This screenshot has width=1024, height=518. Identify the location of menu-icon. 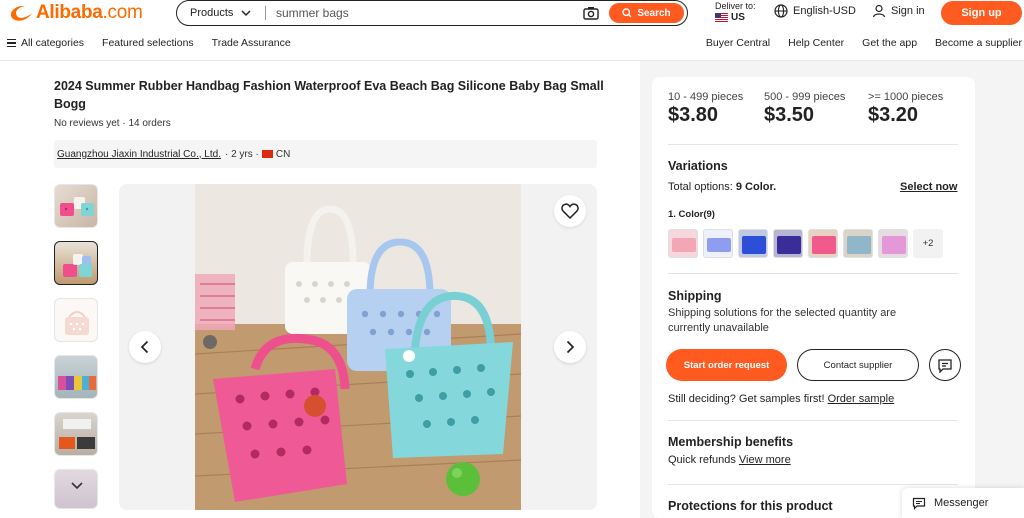
(11, 43).